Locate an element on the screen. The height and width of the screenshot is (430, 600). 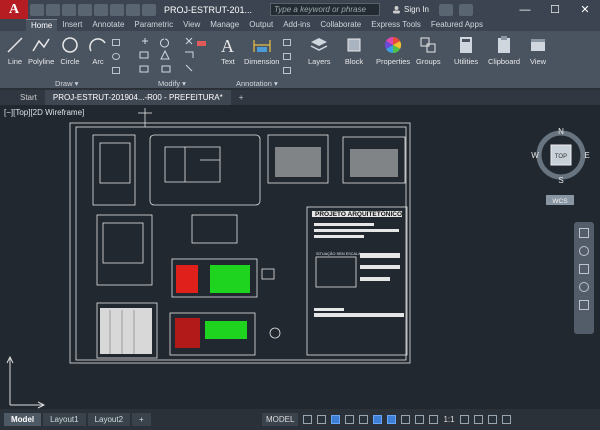
redo-icon is located at coordinates (133, 9).